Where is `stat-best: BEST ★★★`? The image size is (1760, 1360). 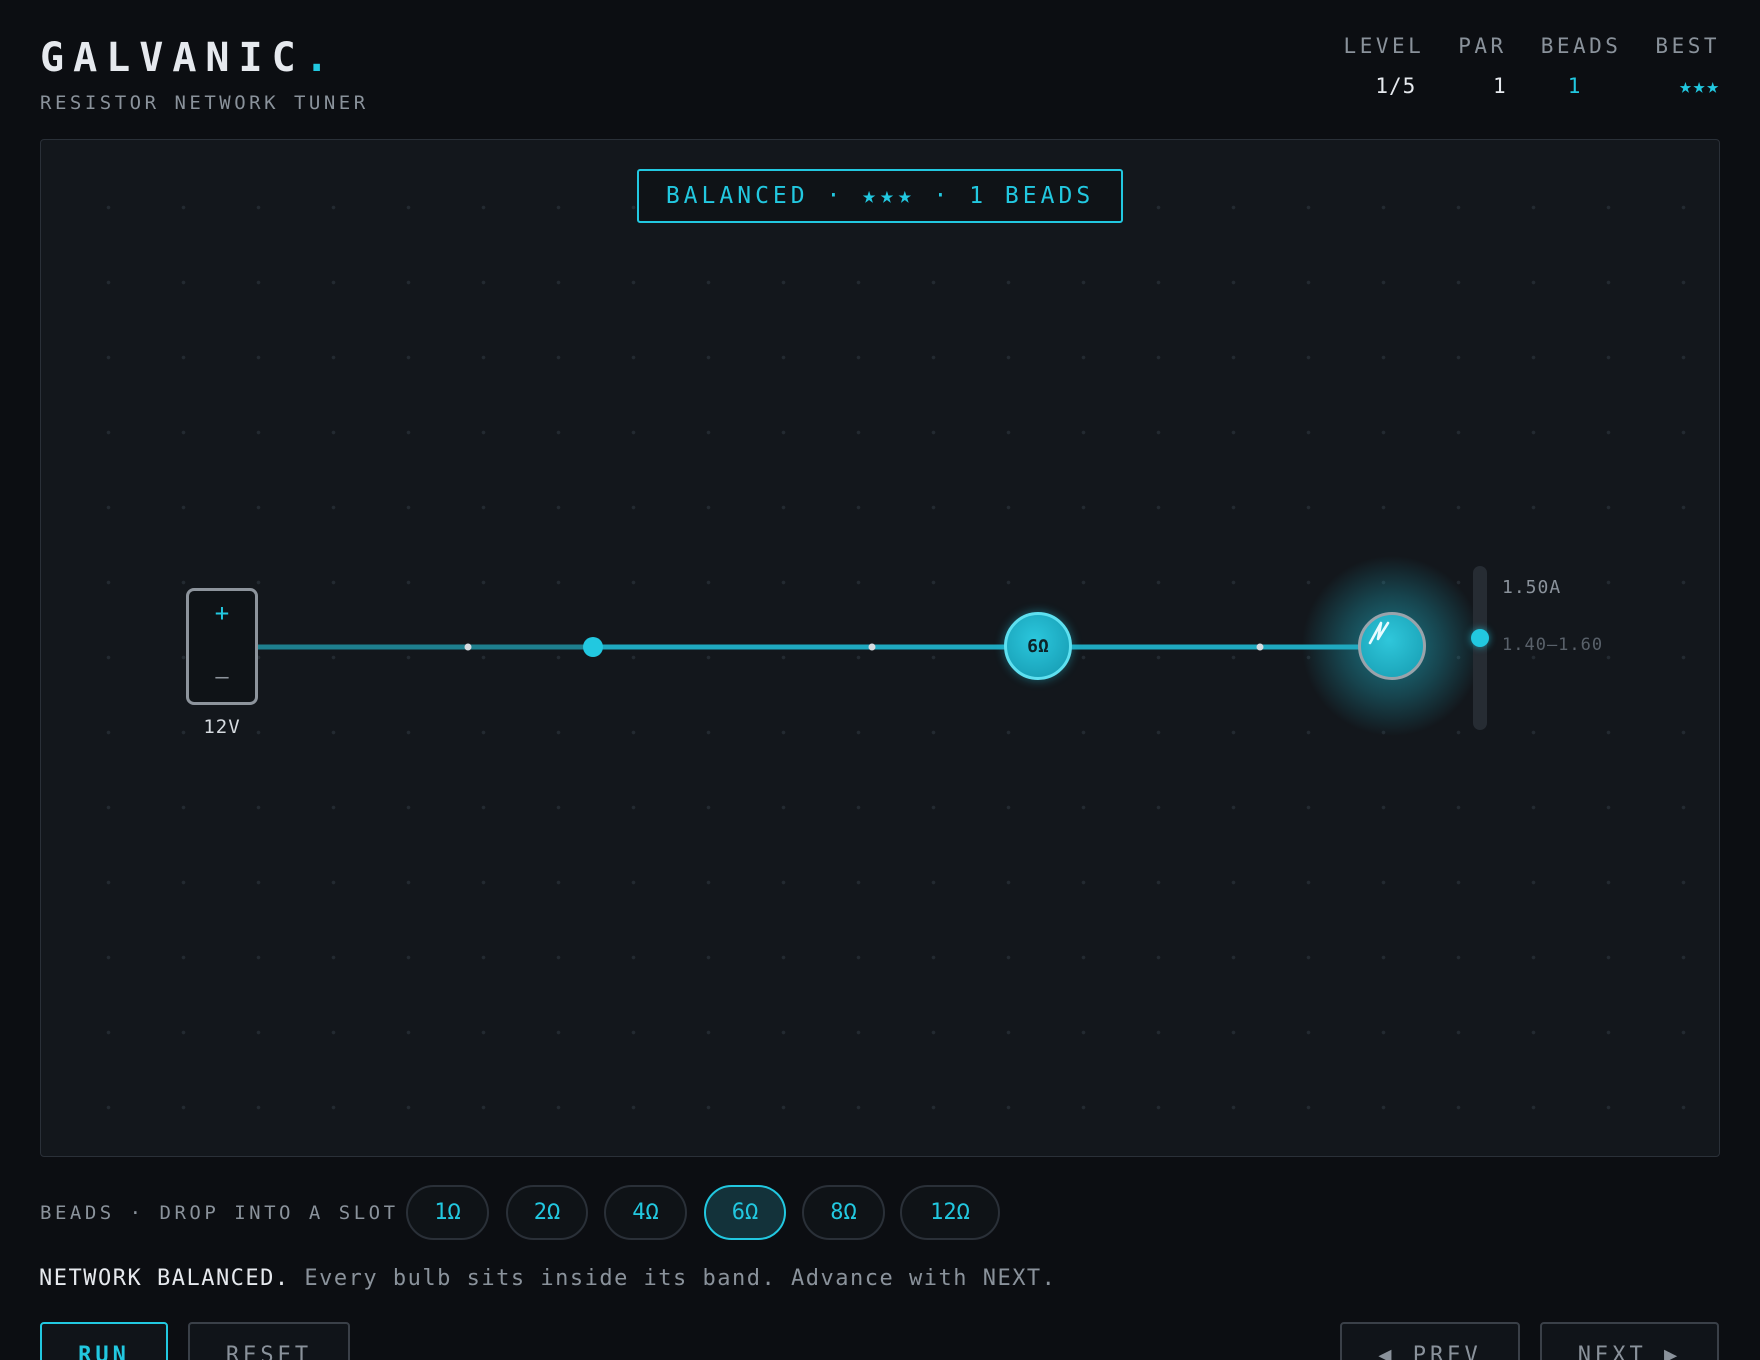 stat-best: BEST ★★★ is located at coordinates (1687, 66).